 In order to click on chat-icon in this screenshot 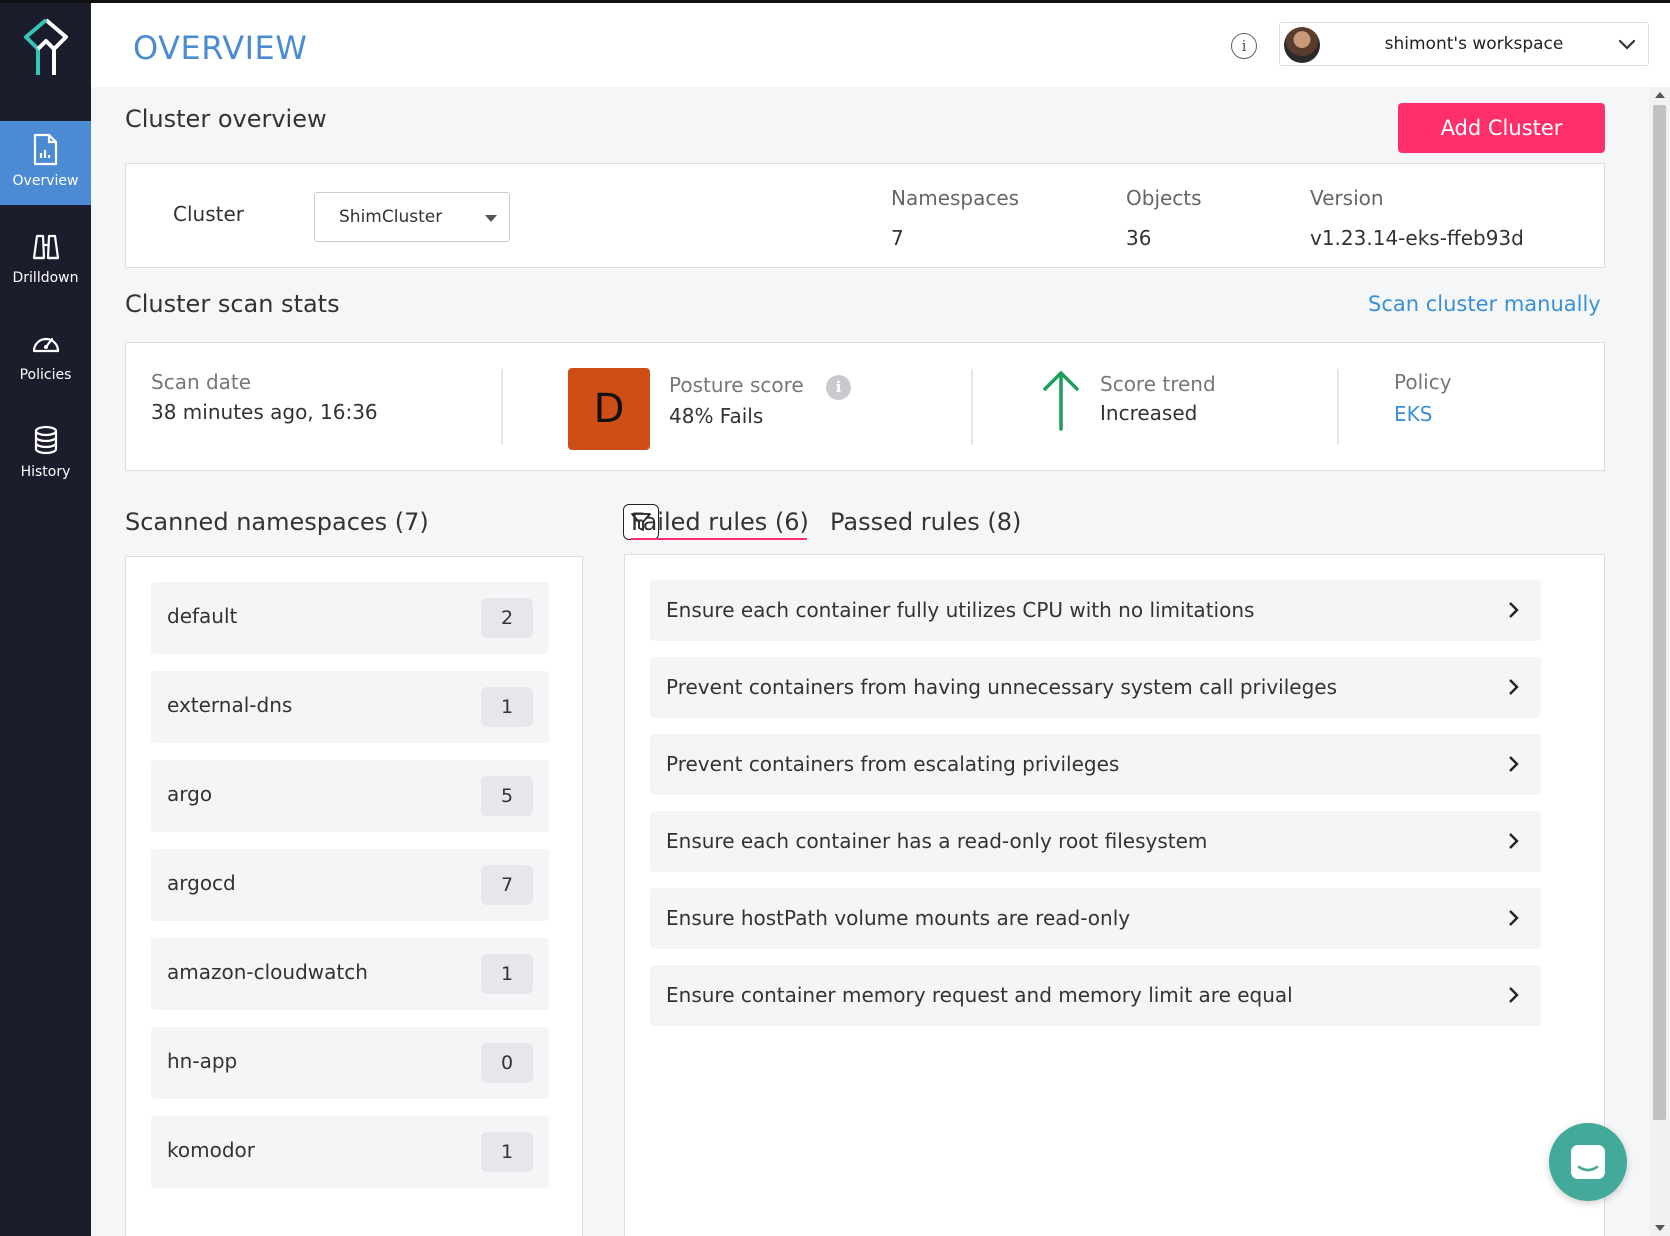, I will do `click(1588, 1162)`.